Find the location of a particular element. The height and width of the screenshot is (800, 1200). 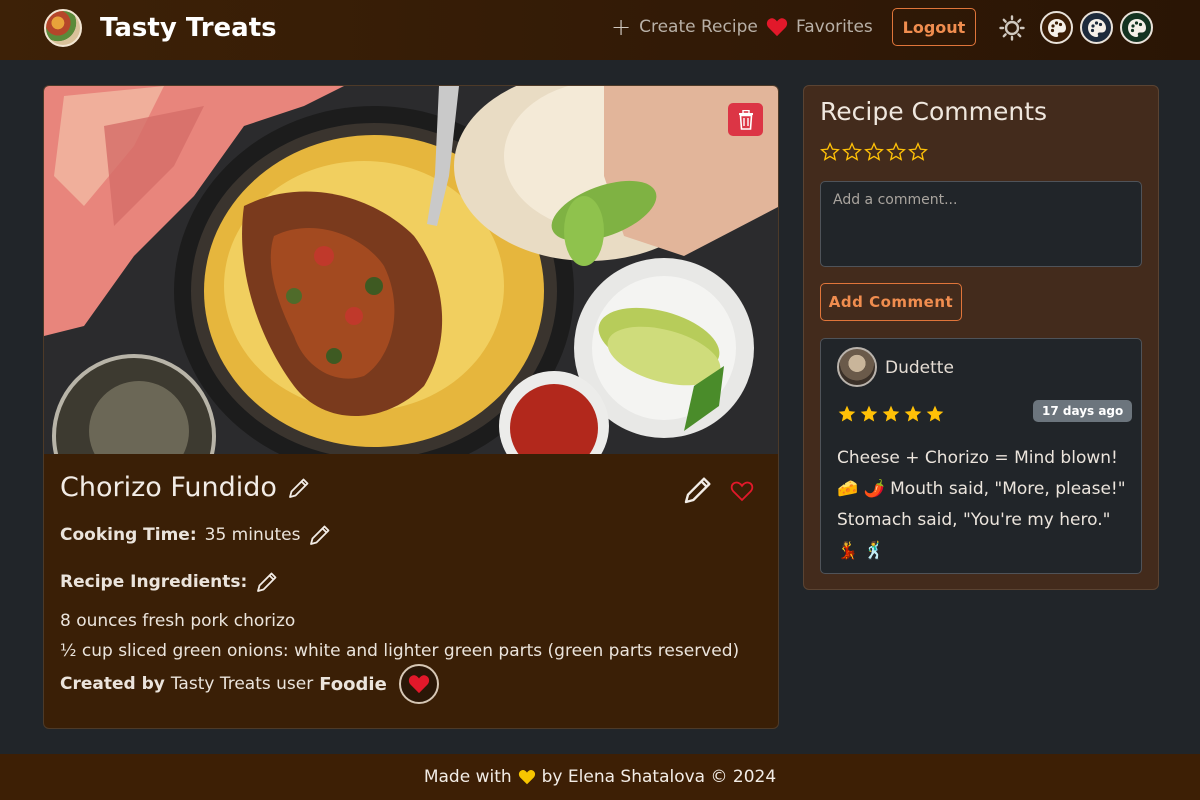

created-by-user: Foodie is located at coordinates (353, 684).